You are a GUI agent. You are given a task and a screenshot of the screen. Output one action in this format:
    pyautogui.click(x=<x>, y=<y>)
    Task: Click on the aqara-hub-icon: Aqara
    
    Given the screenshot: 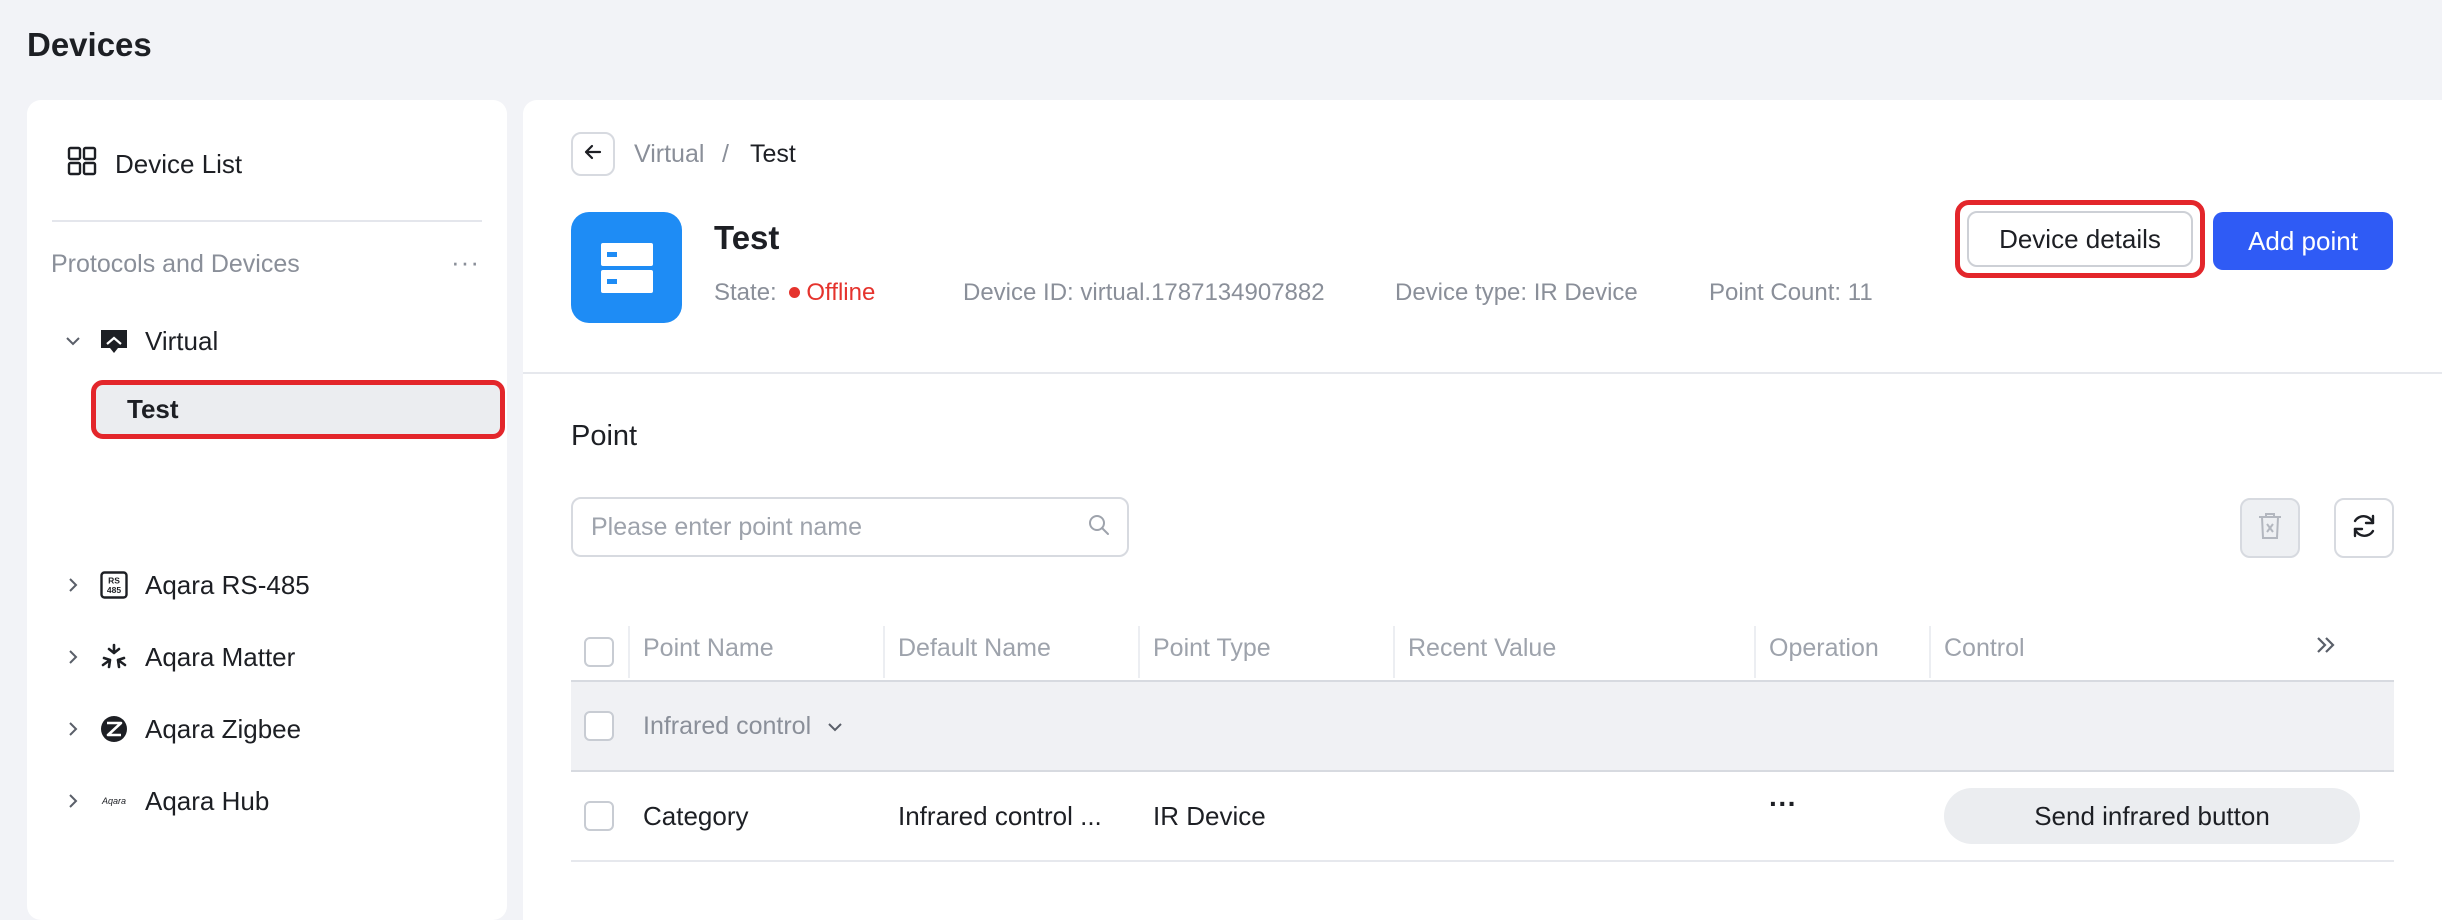 What is the action you would take?
    pyautogui.click(x=114, y=801)
    